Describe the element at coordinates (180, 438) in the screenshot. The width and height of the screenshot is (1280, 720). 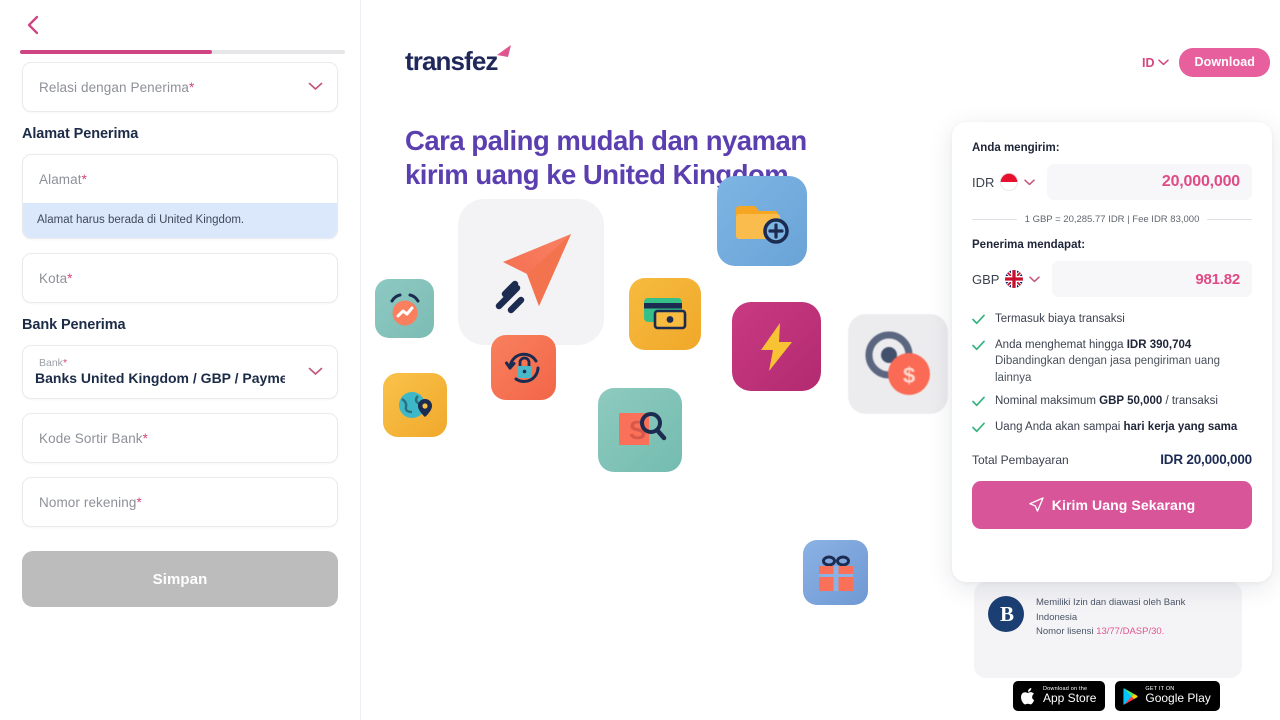
I see `sort-code-input: Kode Sortir Bank*` at that location.